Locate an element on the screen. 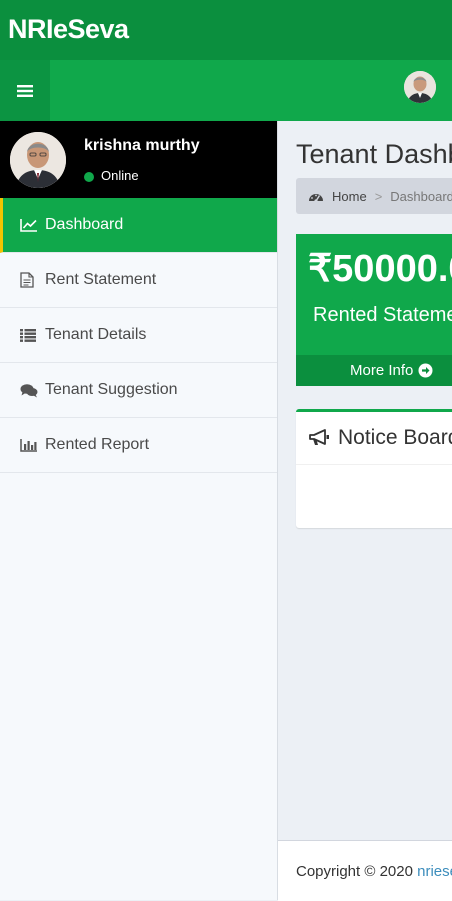  line-chart-icon is located at coordinates (29, 225).